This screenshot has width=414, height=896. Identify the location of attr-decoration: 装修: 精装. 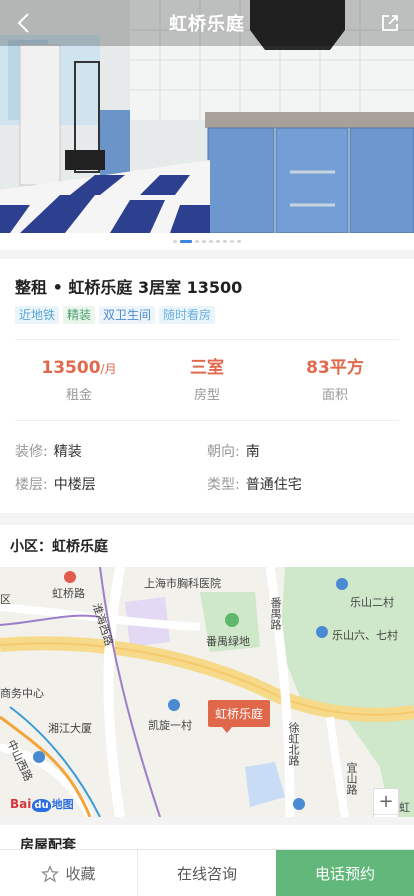
(111, 452).